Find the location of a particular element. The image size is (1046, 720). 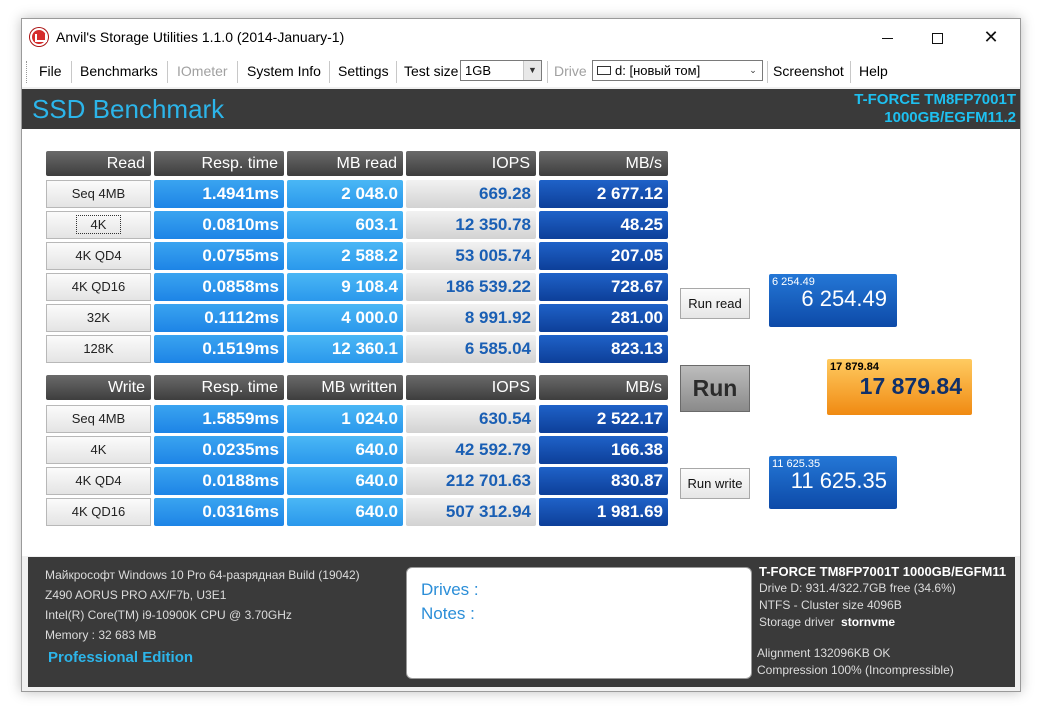

maximize-icon is located at coordinates (937, 38).